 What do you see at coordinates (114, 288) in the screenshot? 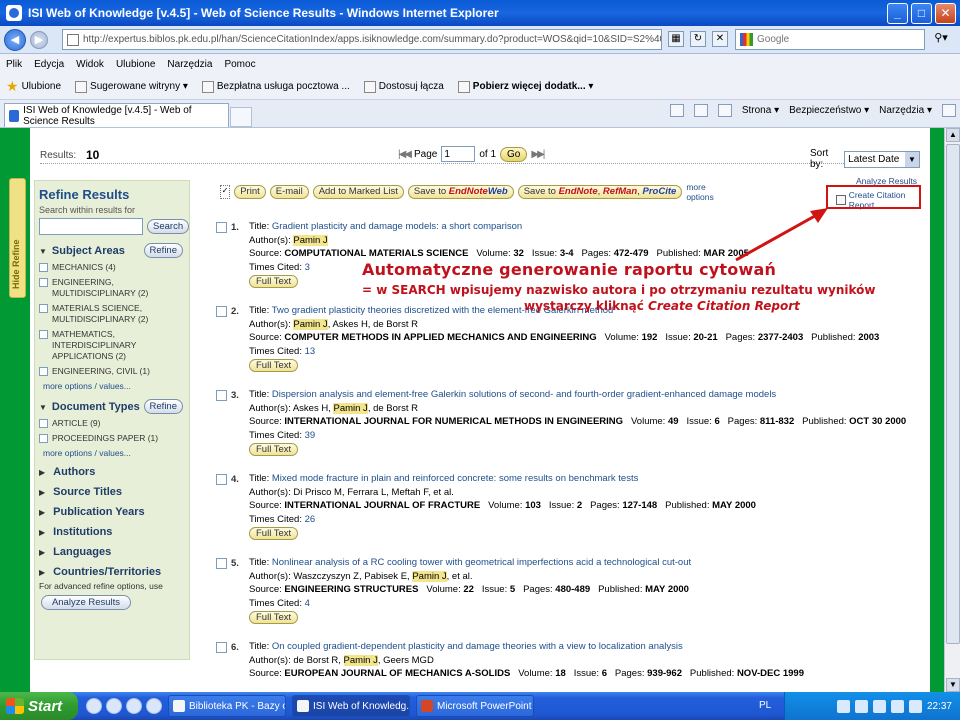
I see `subject-item: ENGINEERING, MULTIDISCIPLINARY (2)` at bounding box center [114, 288].